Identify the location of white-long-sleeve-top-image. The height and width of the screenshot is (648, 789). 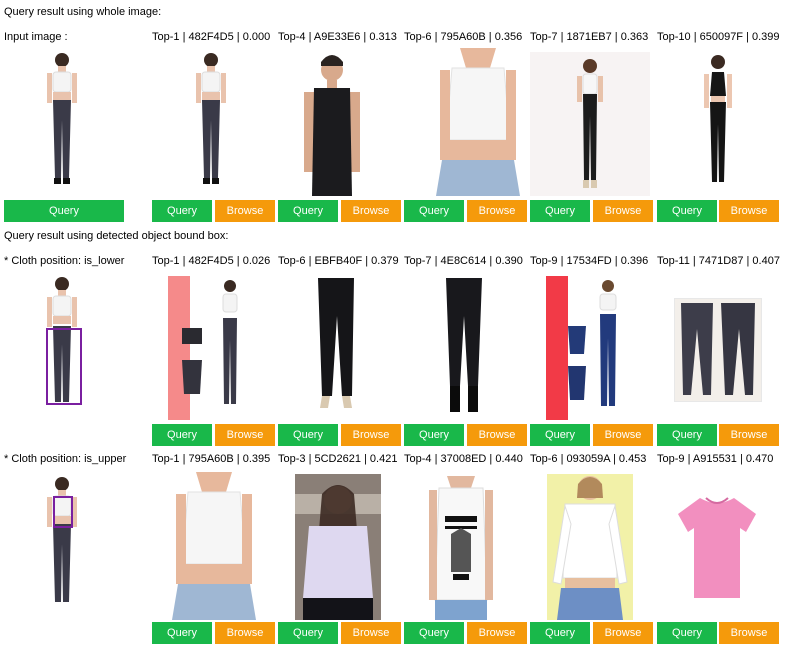
(590, 547).